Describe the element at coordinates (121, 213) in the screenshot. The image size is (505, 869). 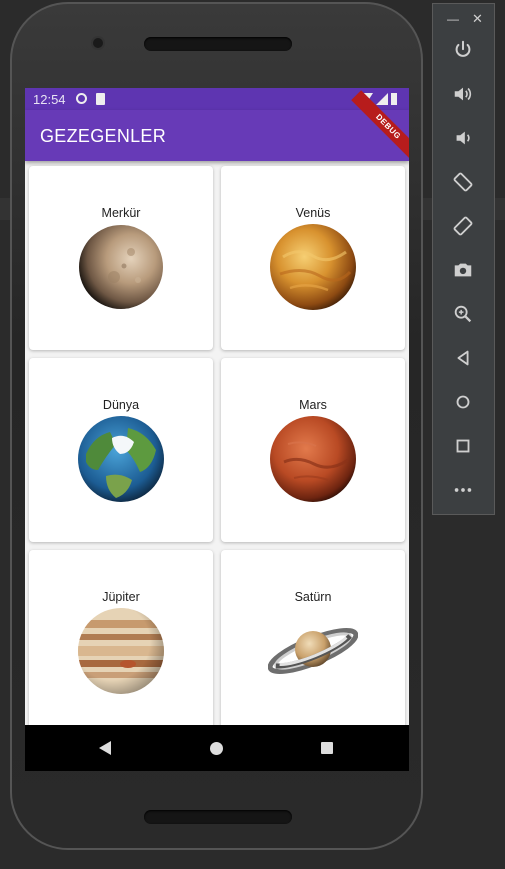
I see `planet-name: Merkür` at that location.